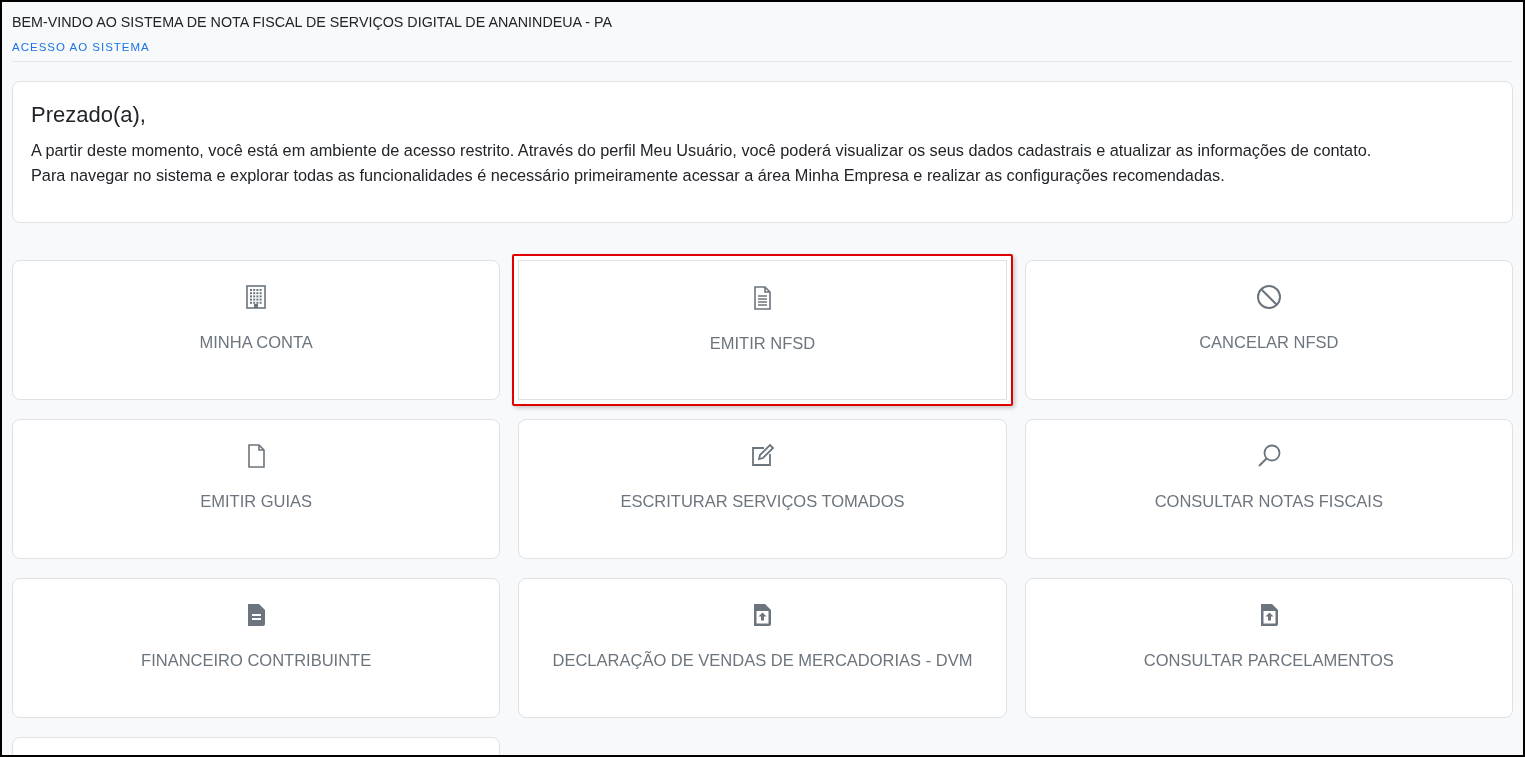 Image resolution: width=1525 pixels, height=757 pixels. Describe the element at coordinates (762, 660) in the screenshot. I see `menu-card-label: DECLARAÇÃO DE VENDAS DE MERCADORIAS - DVM` at that location.